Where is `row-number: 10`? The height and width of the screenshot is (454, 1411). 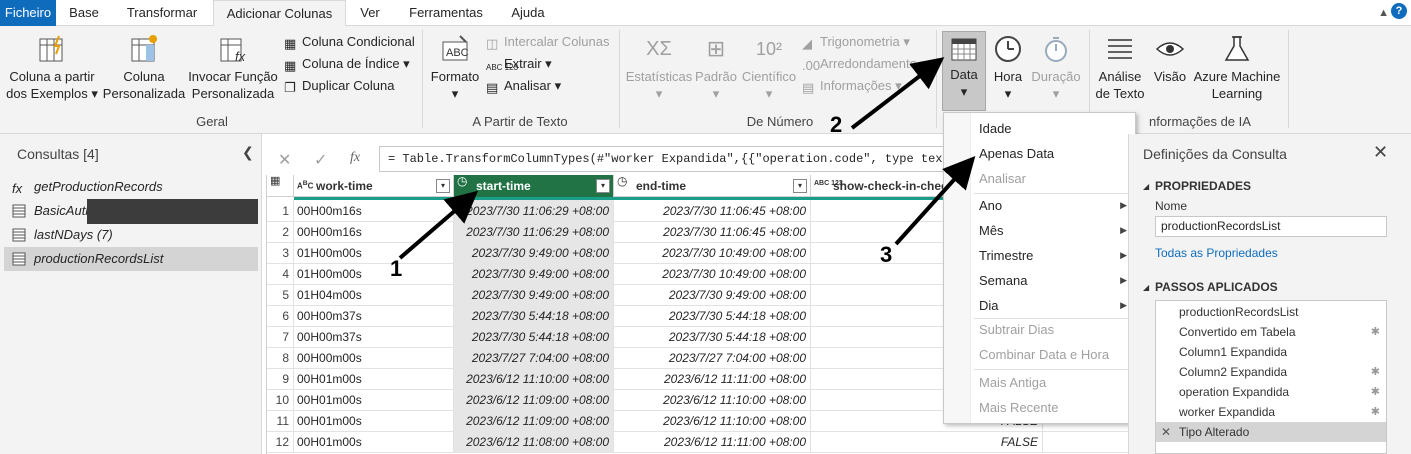
row-number: 10 is located at coordinates (280, 400).